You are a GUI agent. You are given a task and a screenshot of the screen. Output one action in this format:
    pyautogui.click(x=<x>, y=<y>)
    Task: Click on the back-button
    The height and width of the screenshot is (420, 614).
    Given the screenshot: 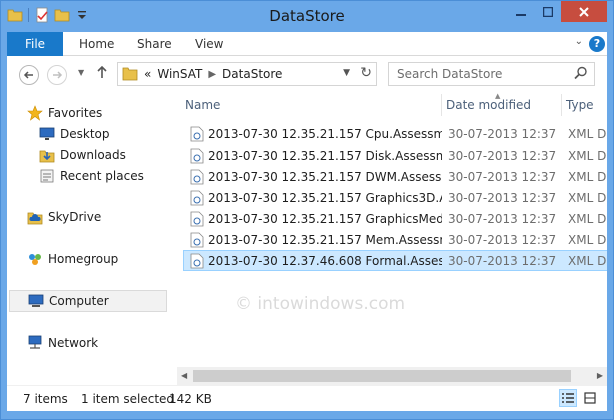 What is the action you would take?
    pyautogui.click(x=29, y=75)
    